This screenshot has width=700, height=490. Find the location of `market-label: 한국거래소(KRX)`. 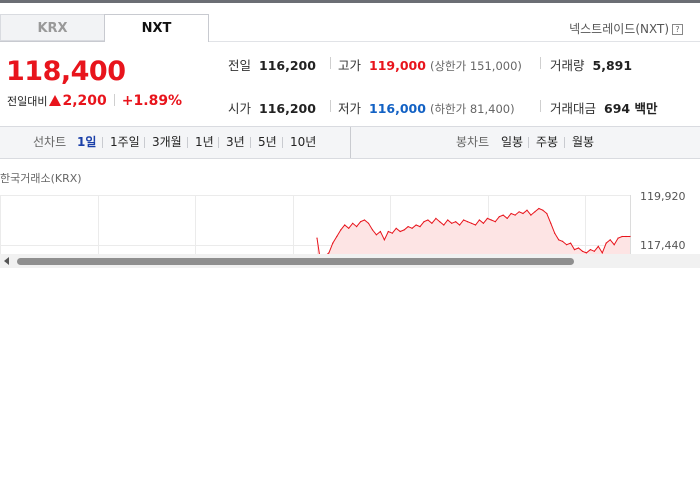

market-label: 한국거래소(KRX) is located at coordinates (41, 178).